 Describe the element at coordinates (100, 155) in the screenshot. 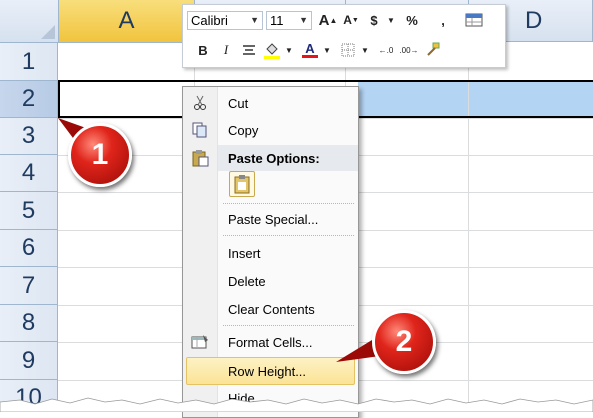

I see `callout-badge-1: 1` at that location.